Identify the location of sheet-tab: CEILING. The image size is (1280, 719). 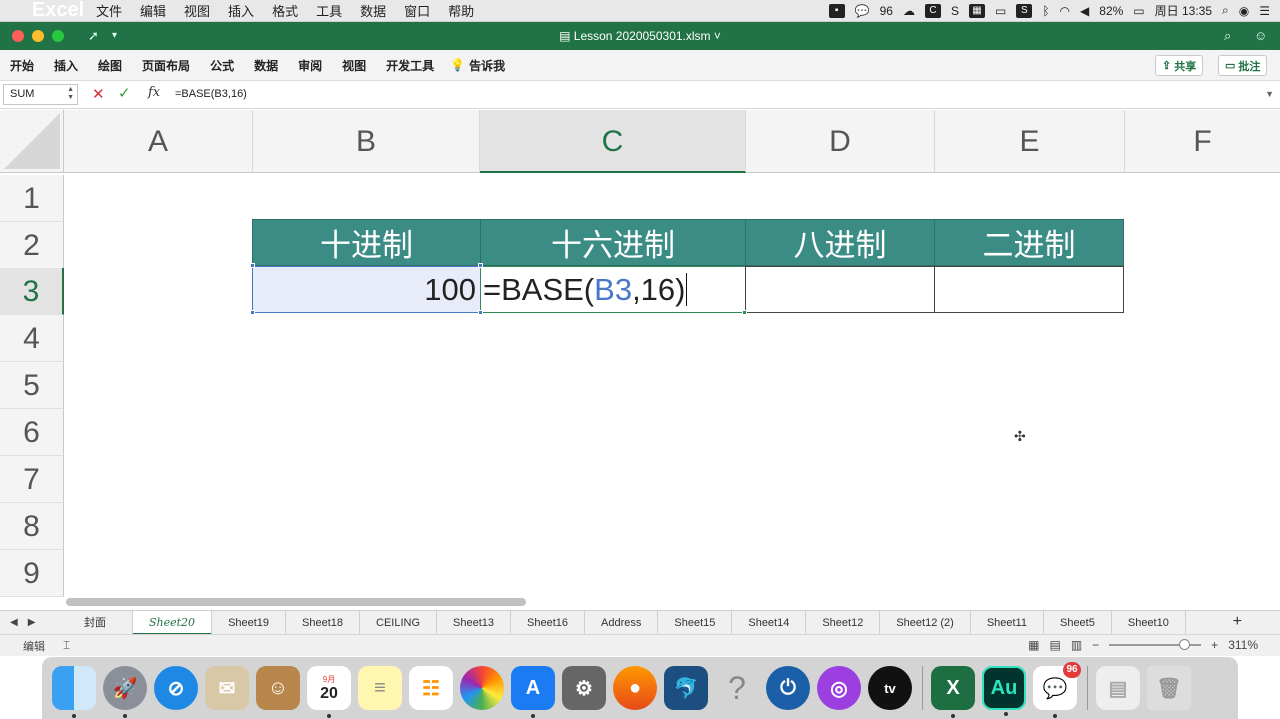
(399, 622).